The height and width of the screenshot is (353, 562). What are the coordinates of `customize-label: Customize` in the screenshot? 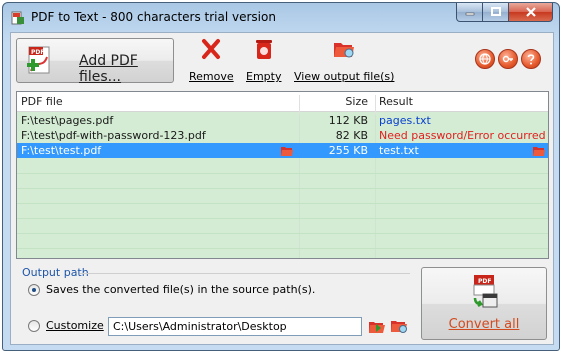 It's located at (75, 325).